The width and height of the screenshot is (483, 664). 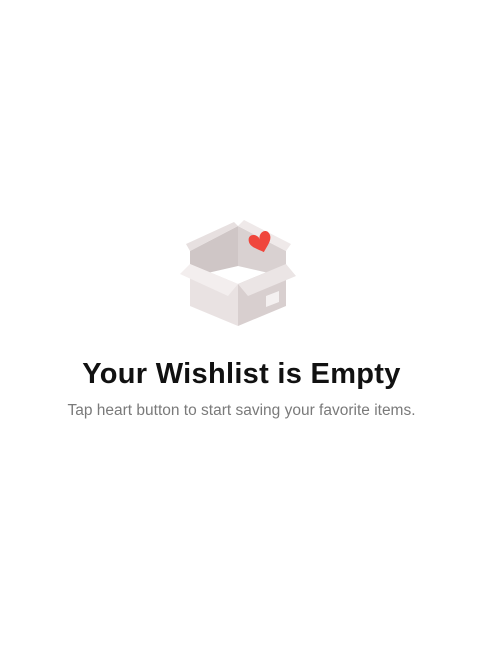 What do you see at coordinates (238, 273) in the screenshot?
I see `open-box-with-heart-icon` at bounding box center [238, 273].